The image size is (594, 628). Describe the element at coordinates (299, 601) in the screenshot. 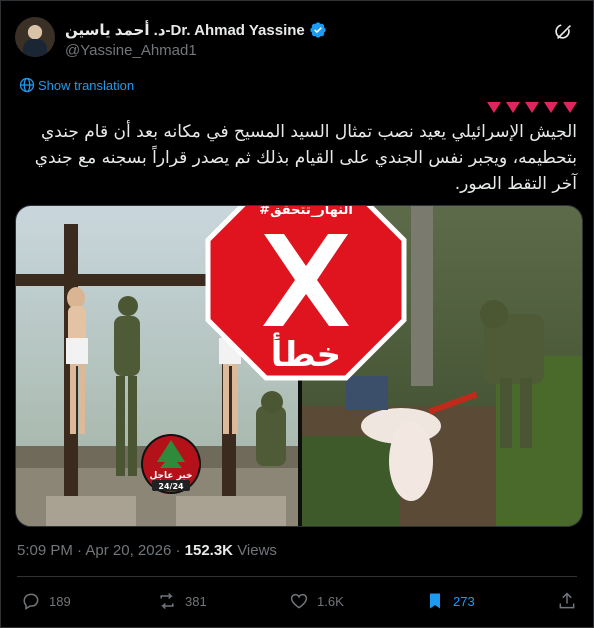

I see `like-icon` at that location.